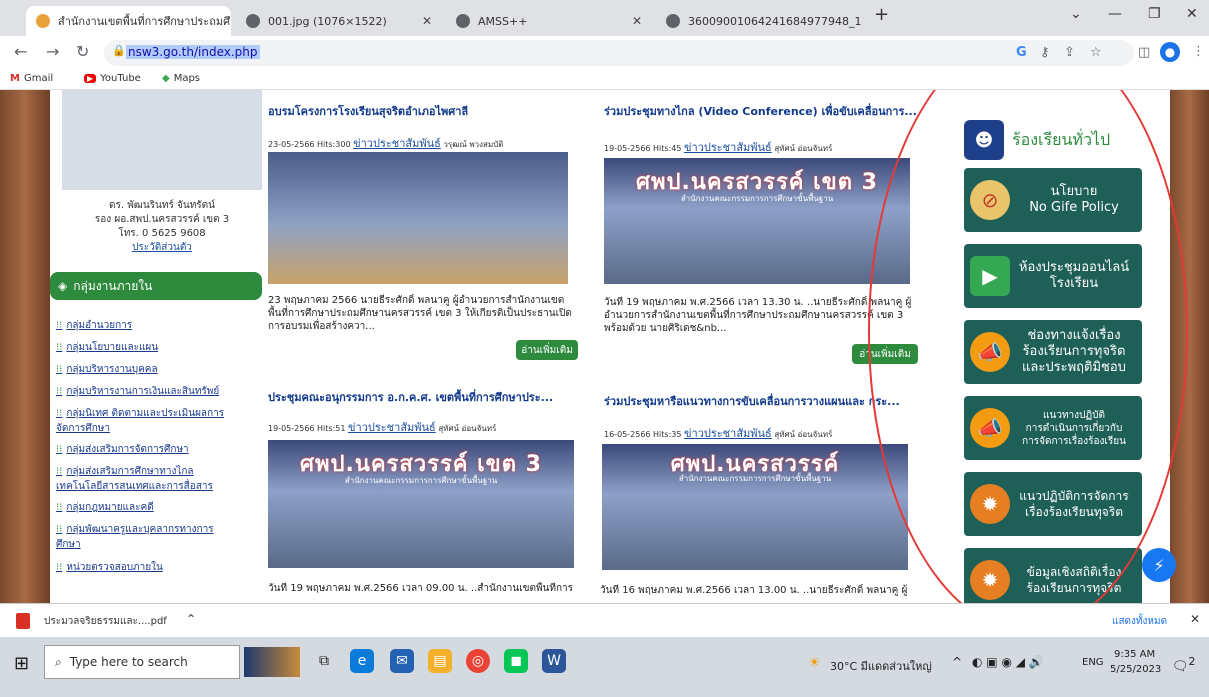  What do you see at coordinates (105, 621) in the screenshot?
I see `download-filename: ประมวลจริยธรรมและ....pdf` at bounding box center [105, 621].